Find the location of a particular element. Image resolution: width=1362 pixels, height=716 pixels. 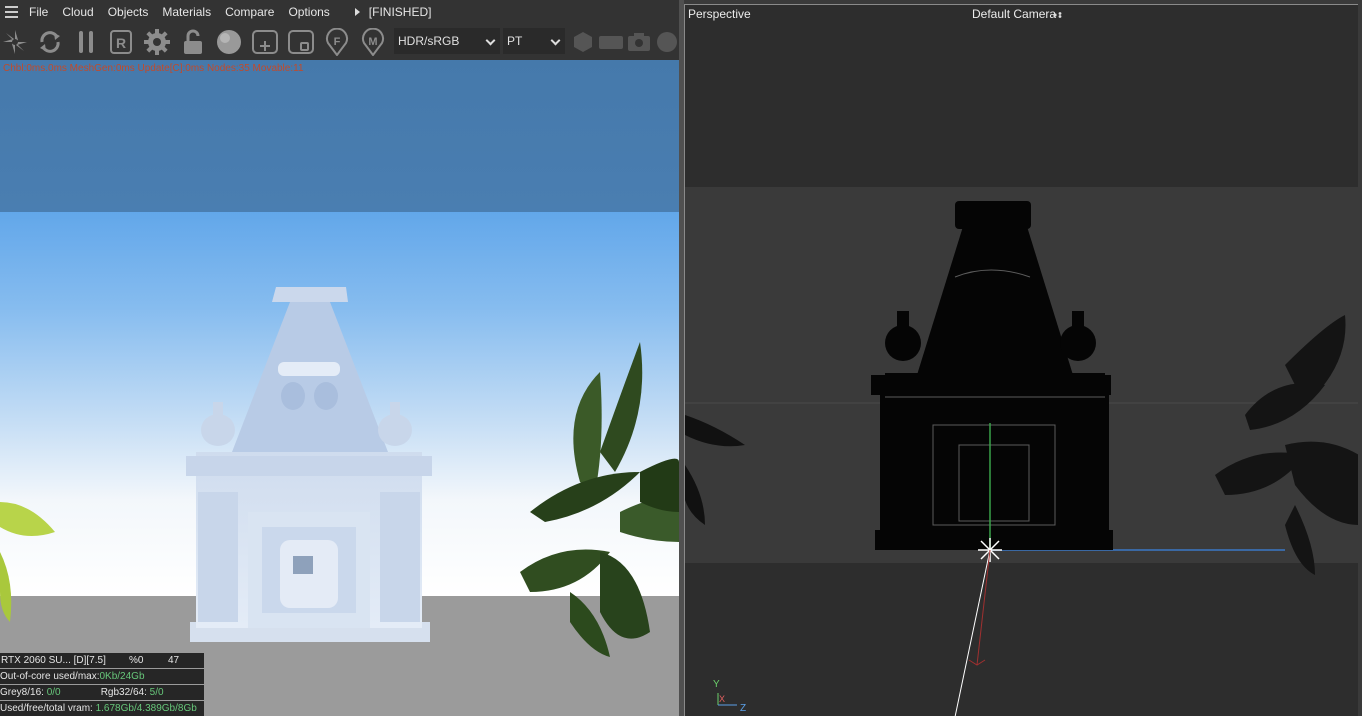

rgb-label: Rgb32/64: is located at coordinates (123, 692).